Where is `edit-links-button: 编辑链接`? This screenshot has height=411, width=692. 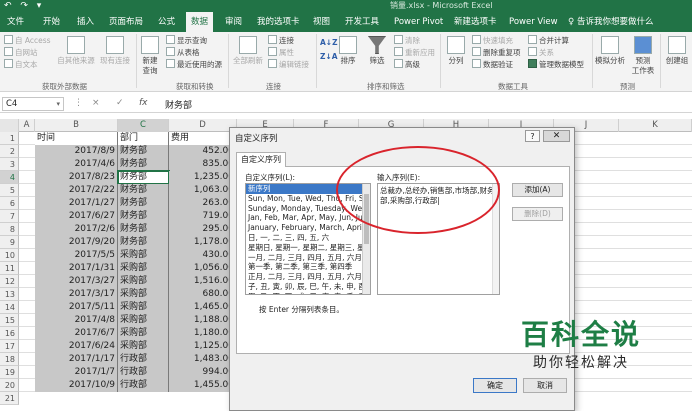 edit-links-button: 编辑链接 is located at coordinates (288, 64).